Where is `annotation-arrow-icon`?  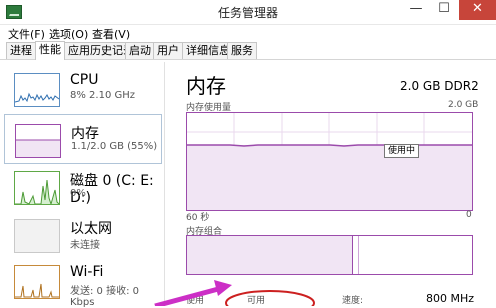
annotation-arrow-icon is located at coordinates (193, 293).